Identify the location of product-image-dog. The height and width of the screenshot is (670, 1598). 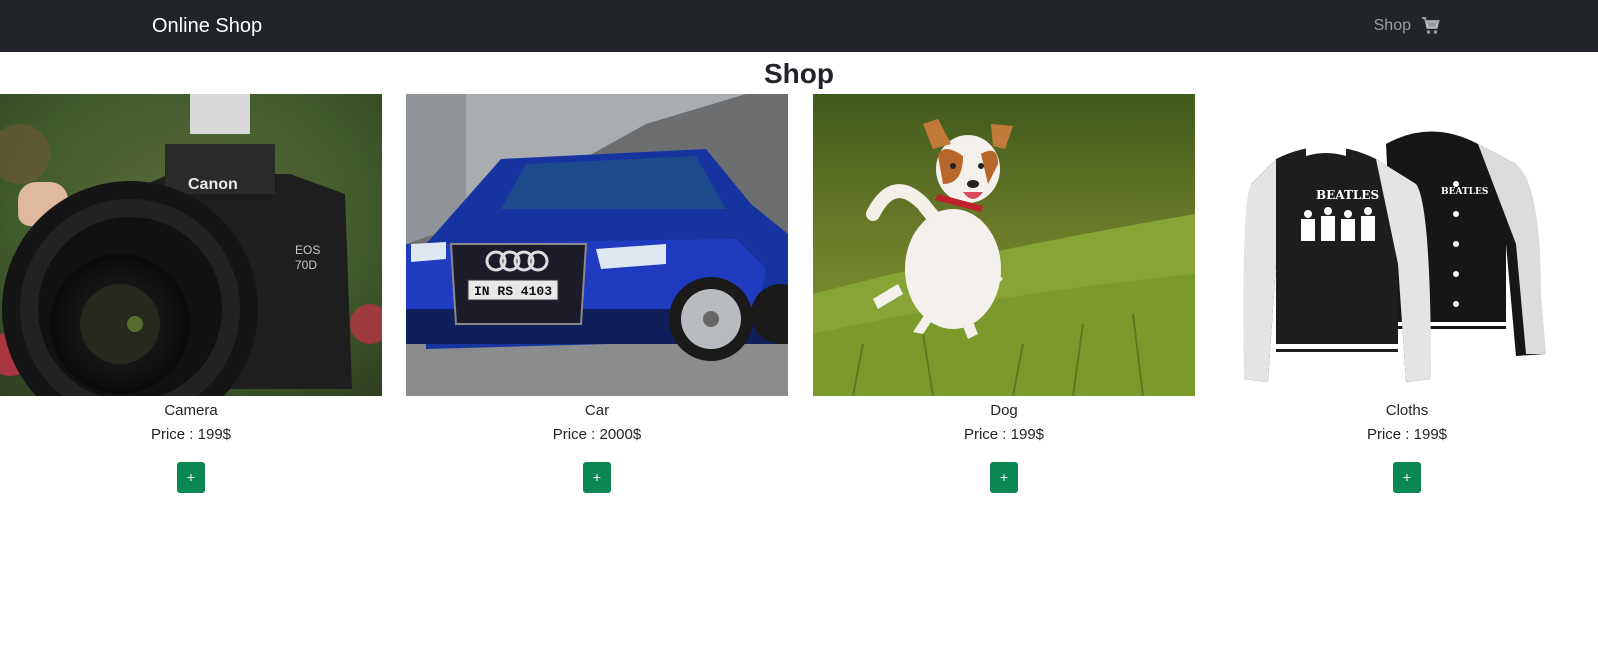
(1004, 245).